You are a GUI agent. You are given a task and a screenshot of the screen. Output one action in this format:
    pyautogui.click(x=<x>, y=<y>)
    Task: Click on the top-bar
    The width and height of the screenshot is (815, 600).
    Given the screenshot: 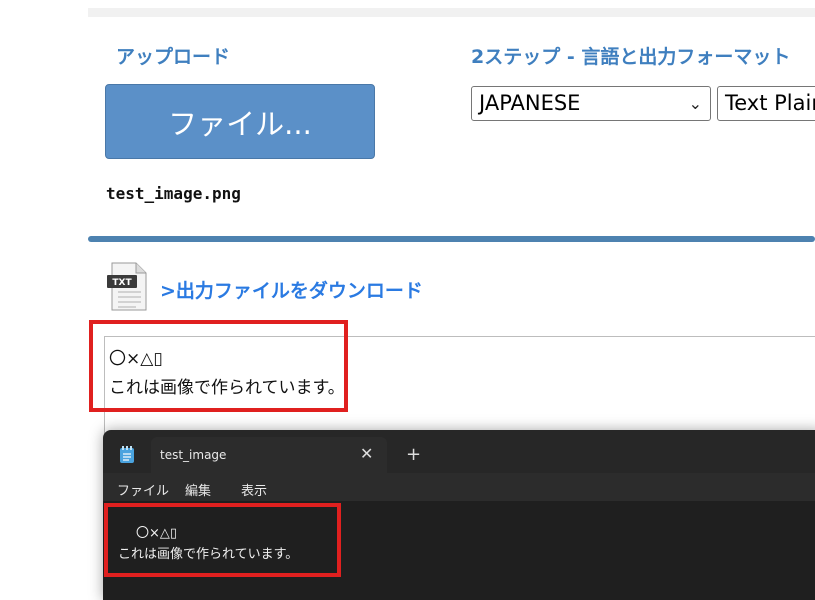 What is the action you would take?
    pyautogui.click(x=451, y=12)
    